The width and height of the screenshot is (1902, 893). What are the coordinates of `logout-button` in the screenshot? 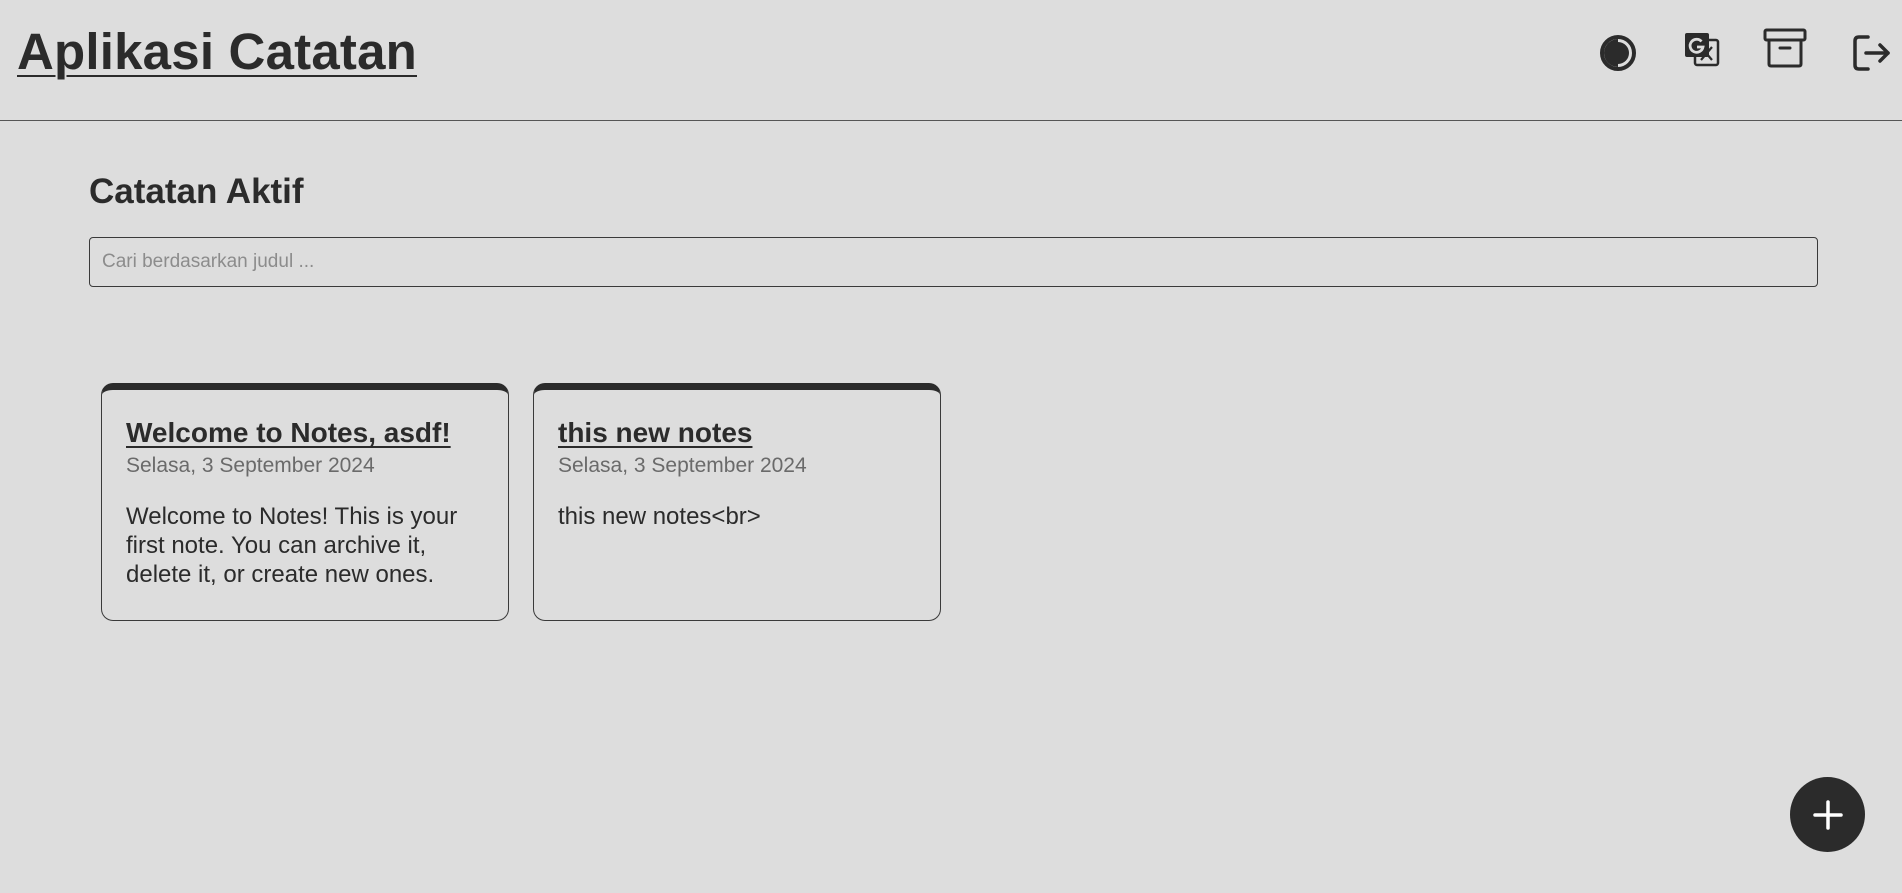 It's located at (1872, 53).